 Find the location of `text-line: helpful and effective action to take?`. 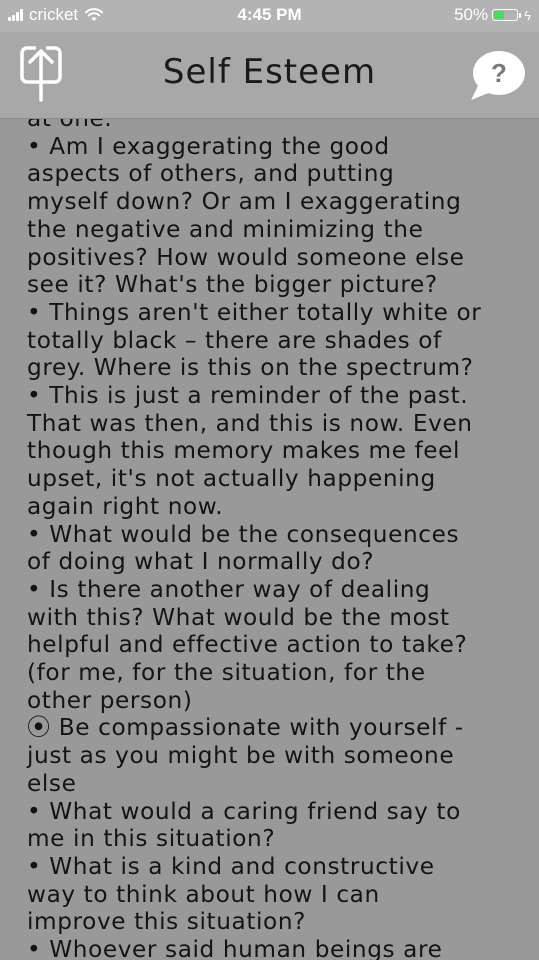

text-line: helpful and effective action to take? is located at coordinates (247, 645).